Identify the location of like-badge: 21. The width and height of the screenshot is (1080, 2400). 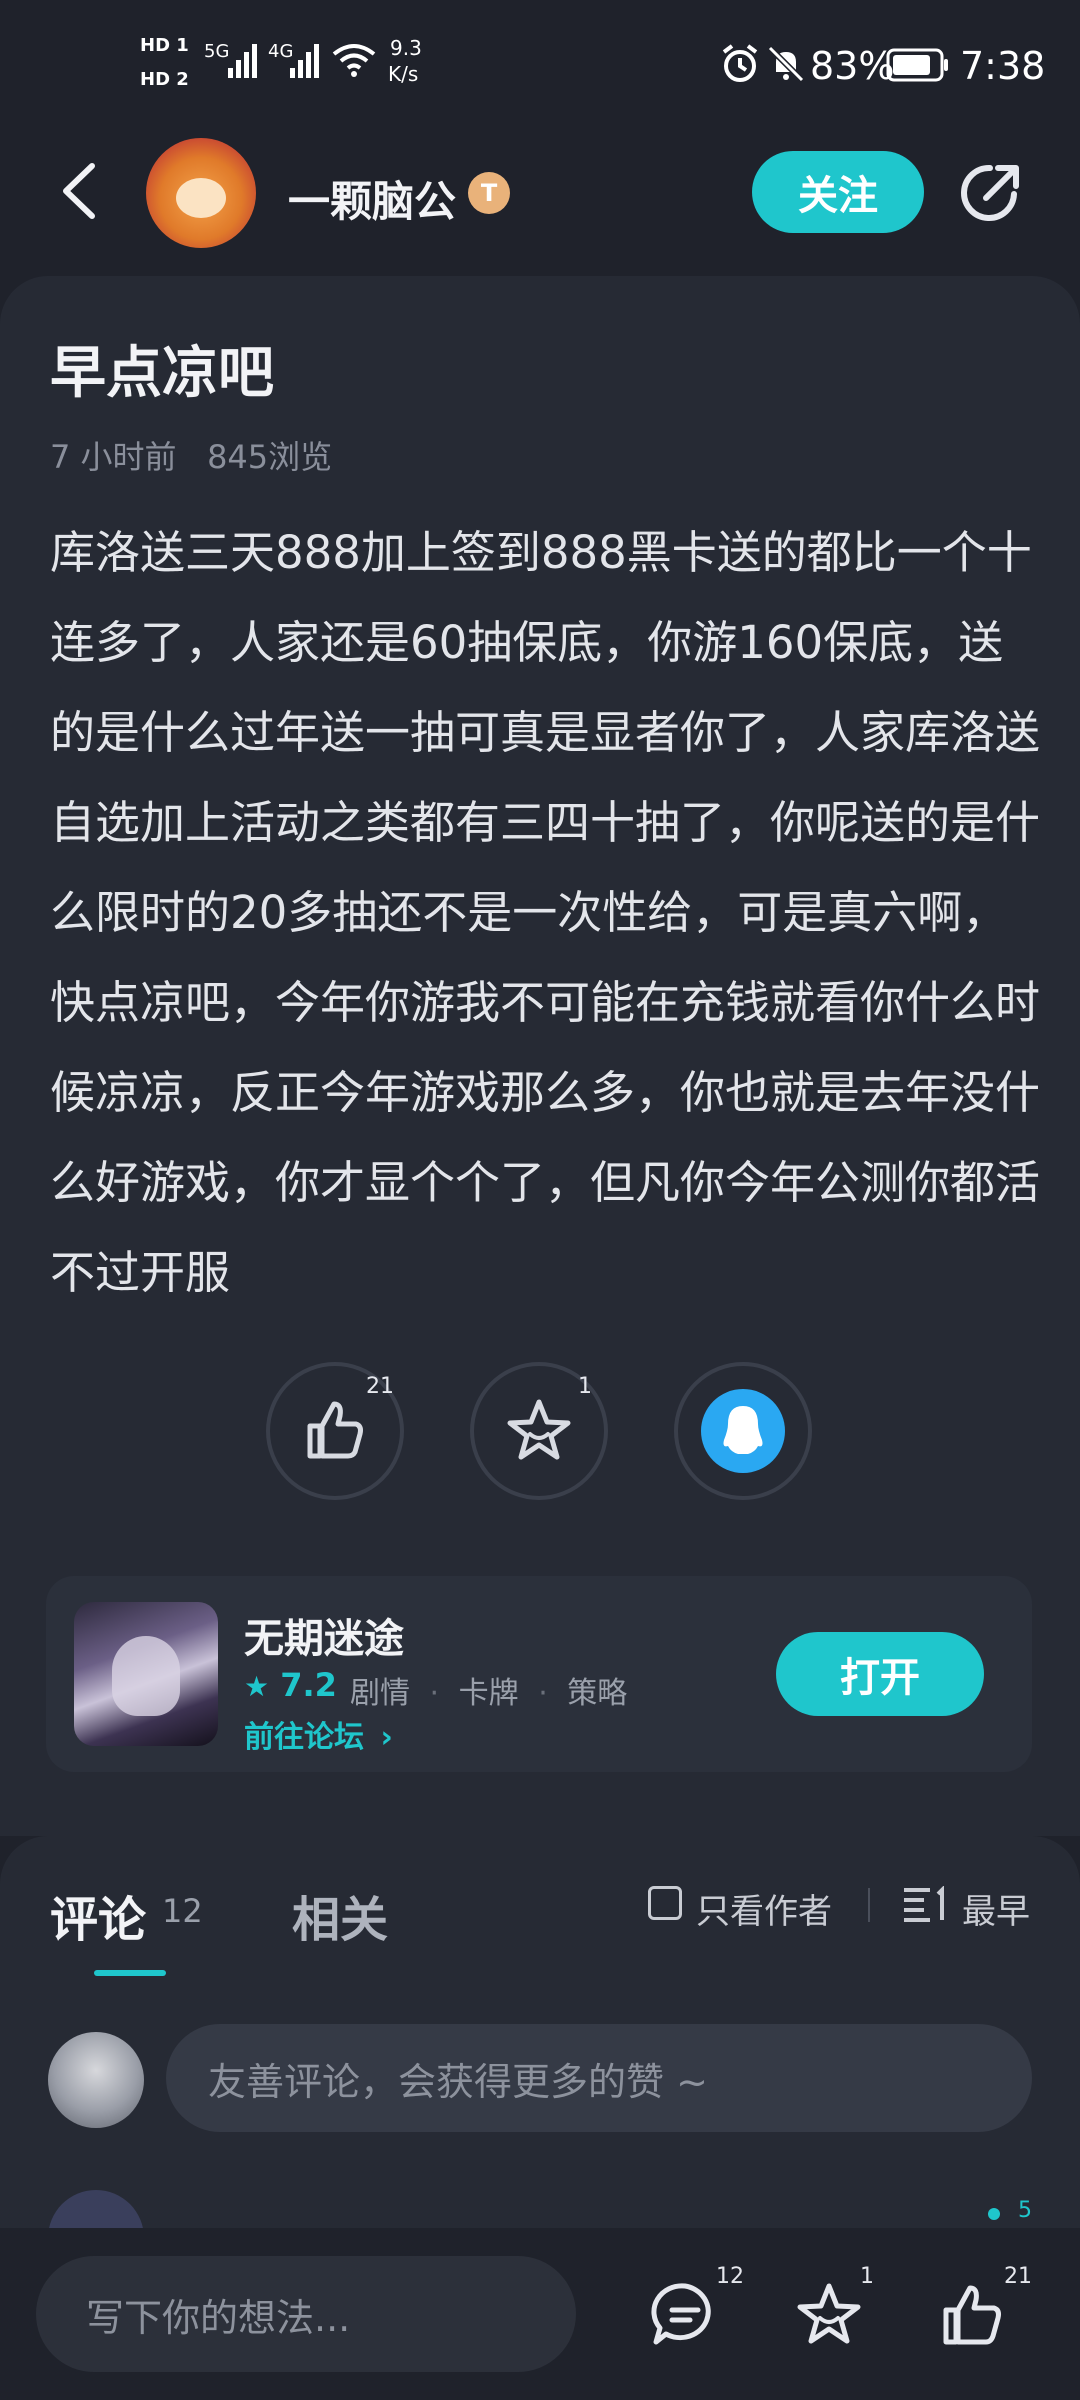
(1018, 2276).